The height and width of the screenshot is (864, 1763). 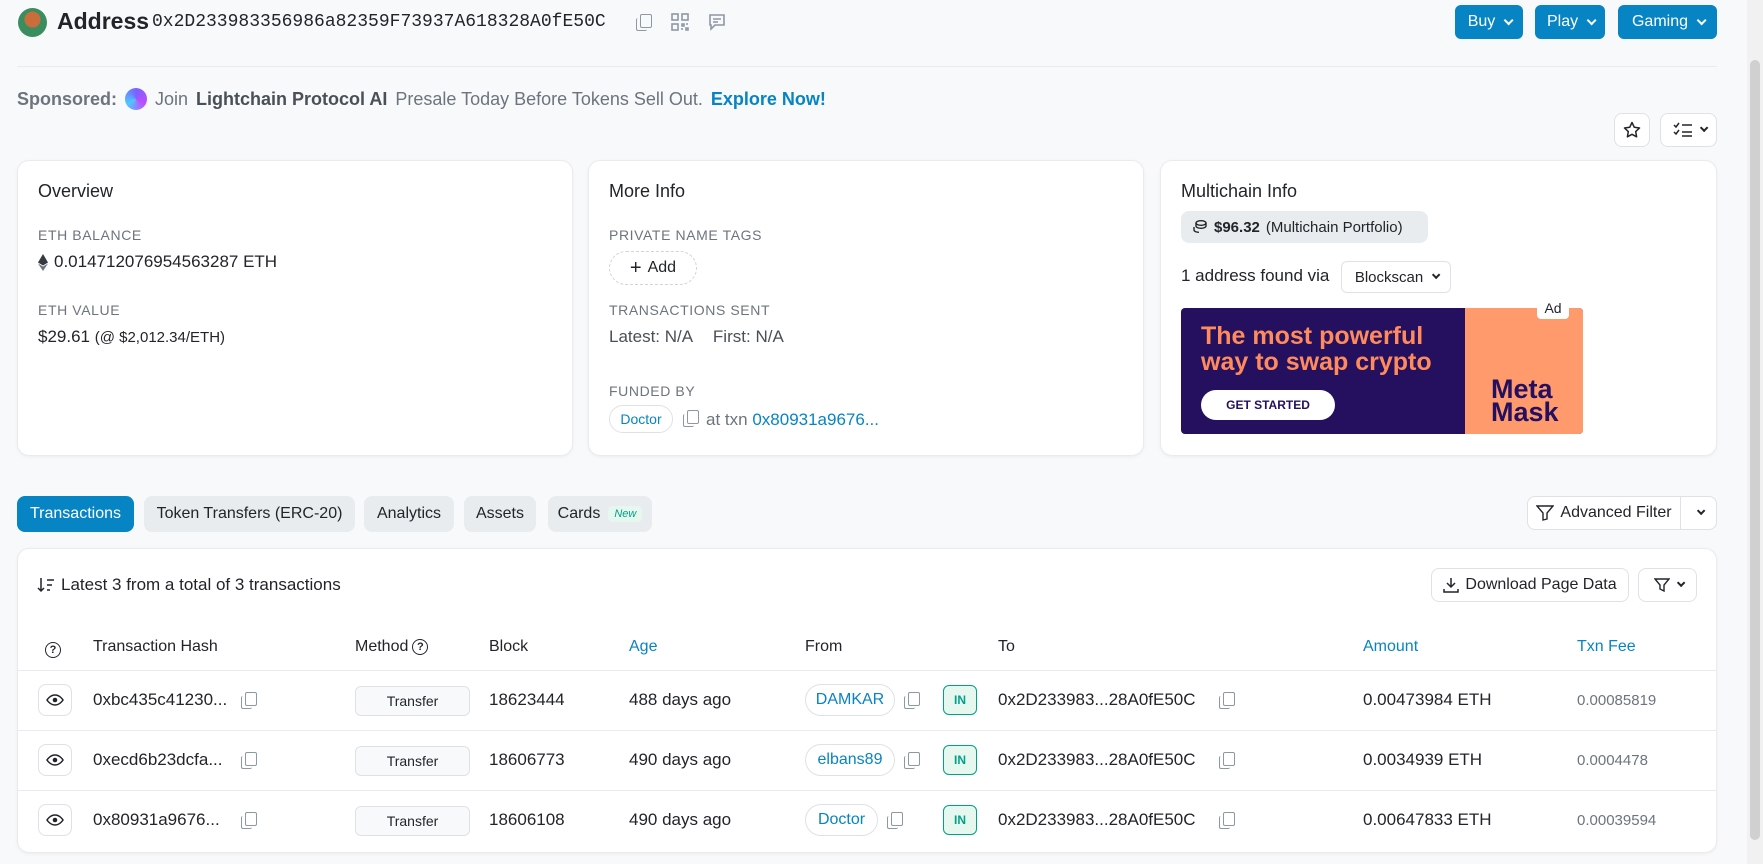 I want to click on tab-transactions: Transactions, so click(x=75, y=514).